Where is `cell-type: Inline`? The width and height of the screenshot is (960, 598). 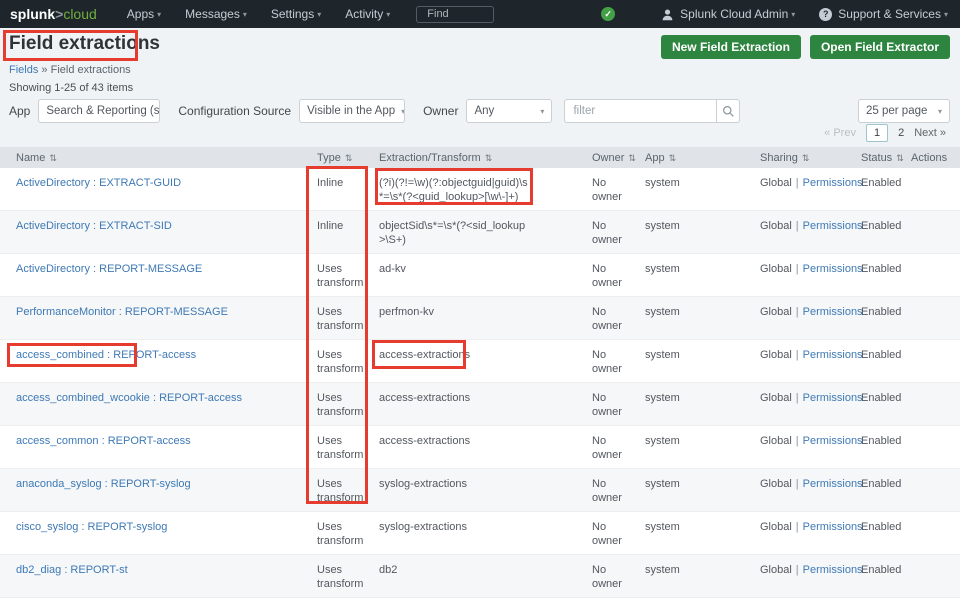
cell-type: Inline is located at coordinates (338, 232).